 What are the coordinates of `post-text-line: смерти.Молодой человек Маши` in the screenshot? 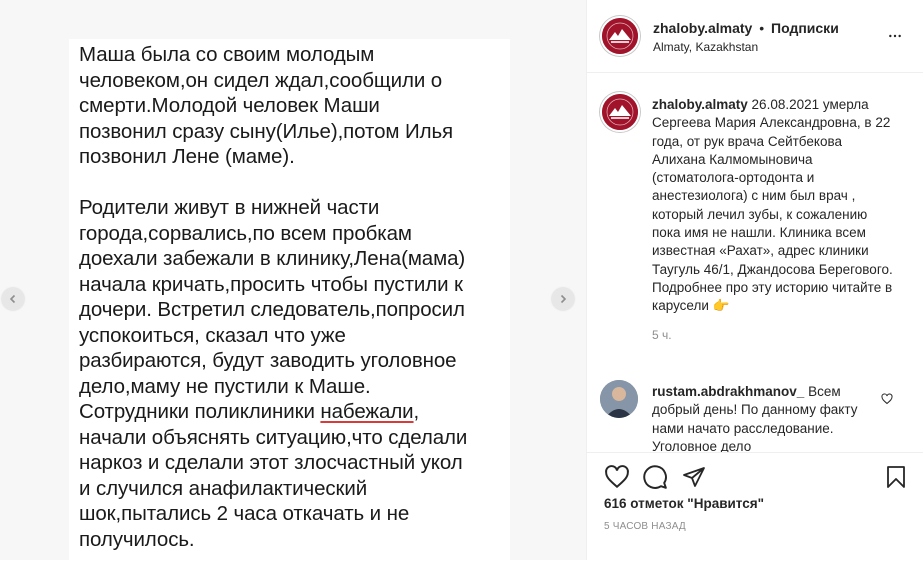 It's located at (229, 105).